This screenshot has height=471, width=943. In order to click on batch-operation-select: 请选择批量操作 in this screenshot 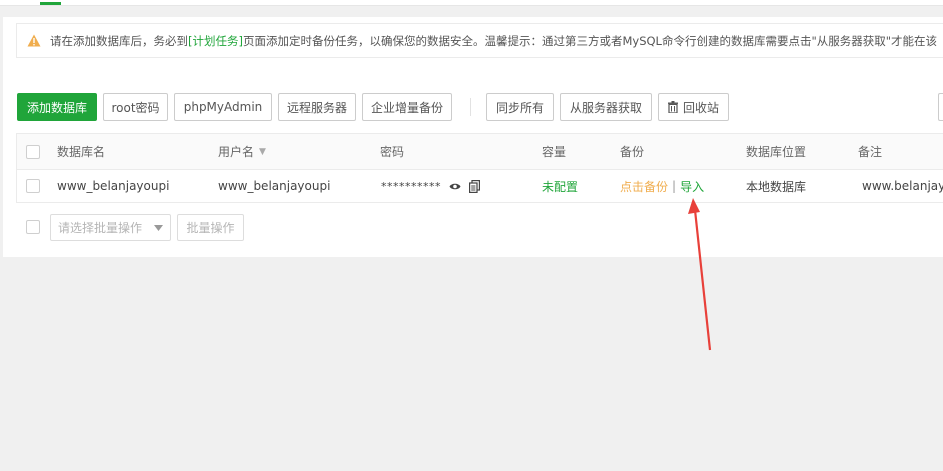, I will do `click(110, 227)`.